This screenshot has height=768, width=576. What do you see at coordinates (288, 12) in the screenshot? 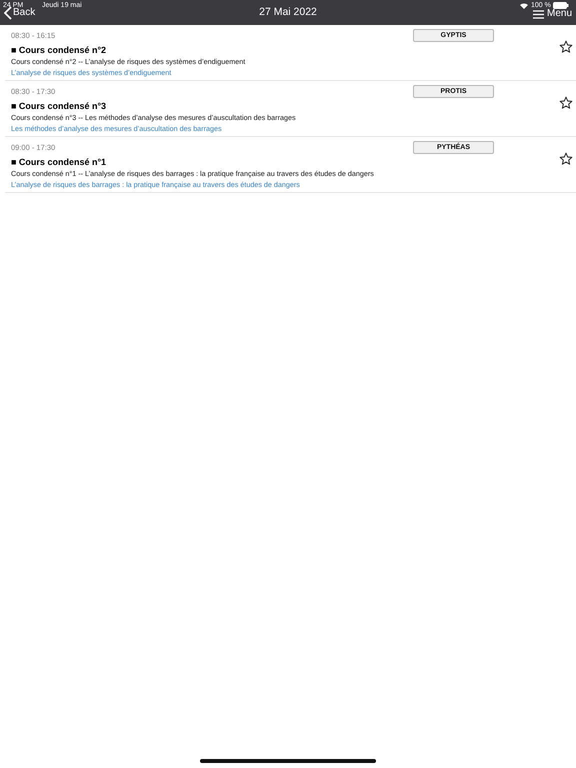
I see `page-title: 27 Mai 2022` at bounding box center [288, 12].